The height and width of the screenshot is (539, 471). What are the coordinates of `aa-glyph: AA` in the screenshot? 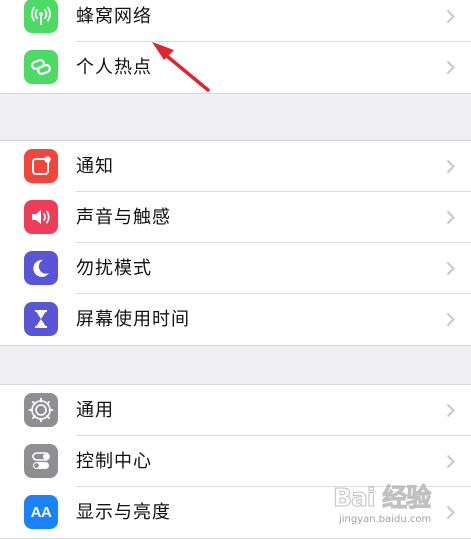 It's located at (41, 512).